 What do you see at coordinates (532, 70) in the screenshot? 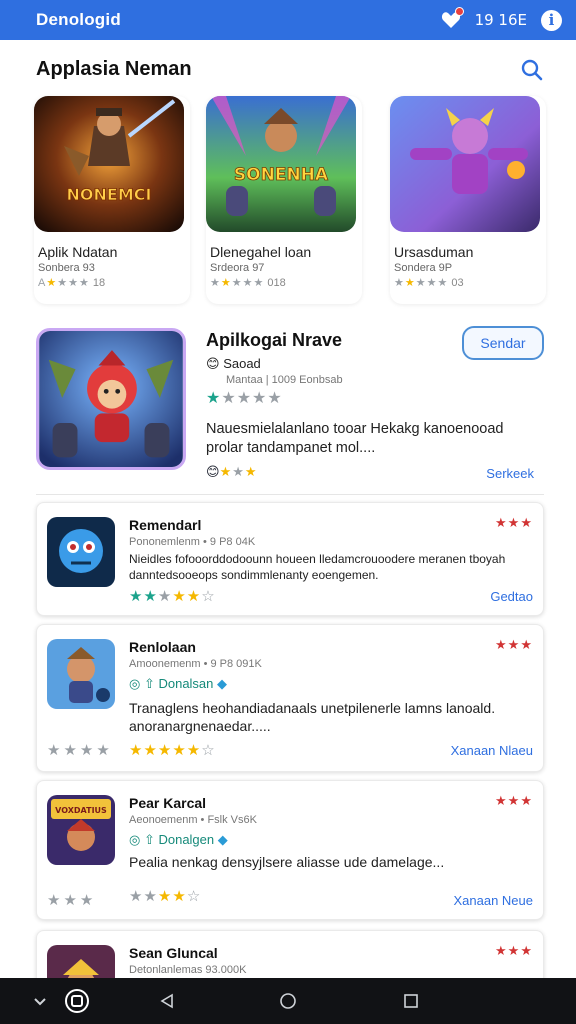
I see `search-icon` at bounding box center [532, 70].